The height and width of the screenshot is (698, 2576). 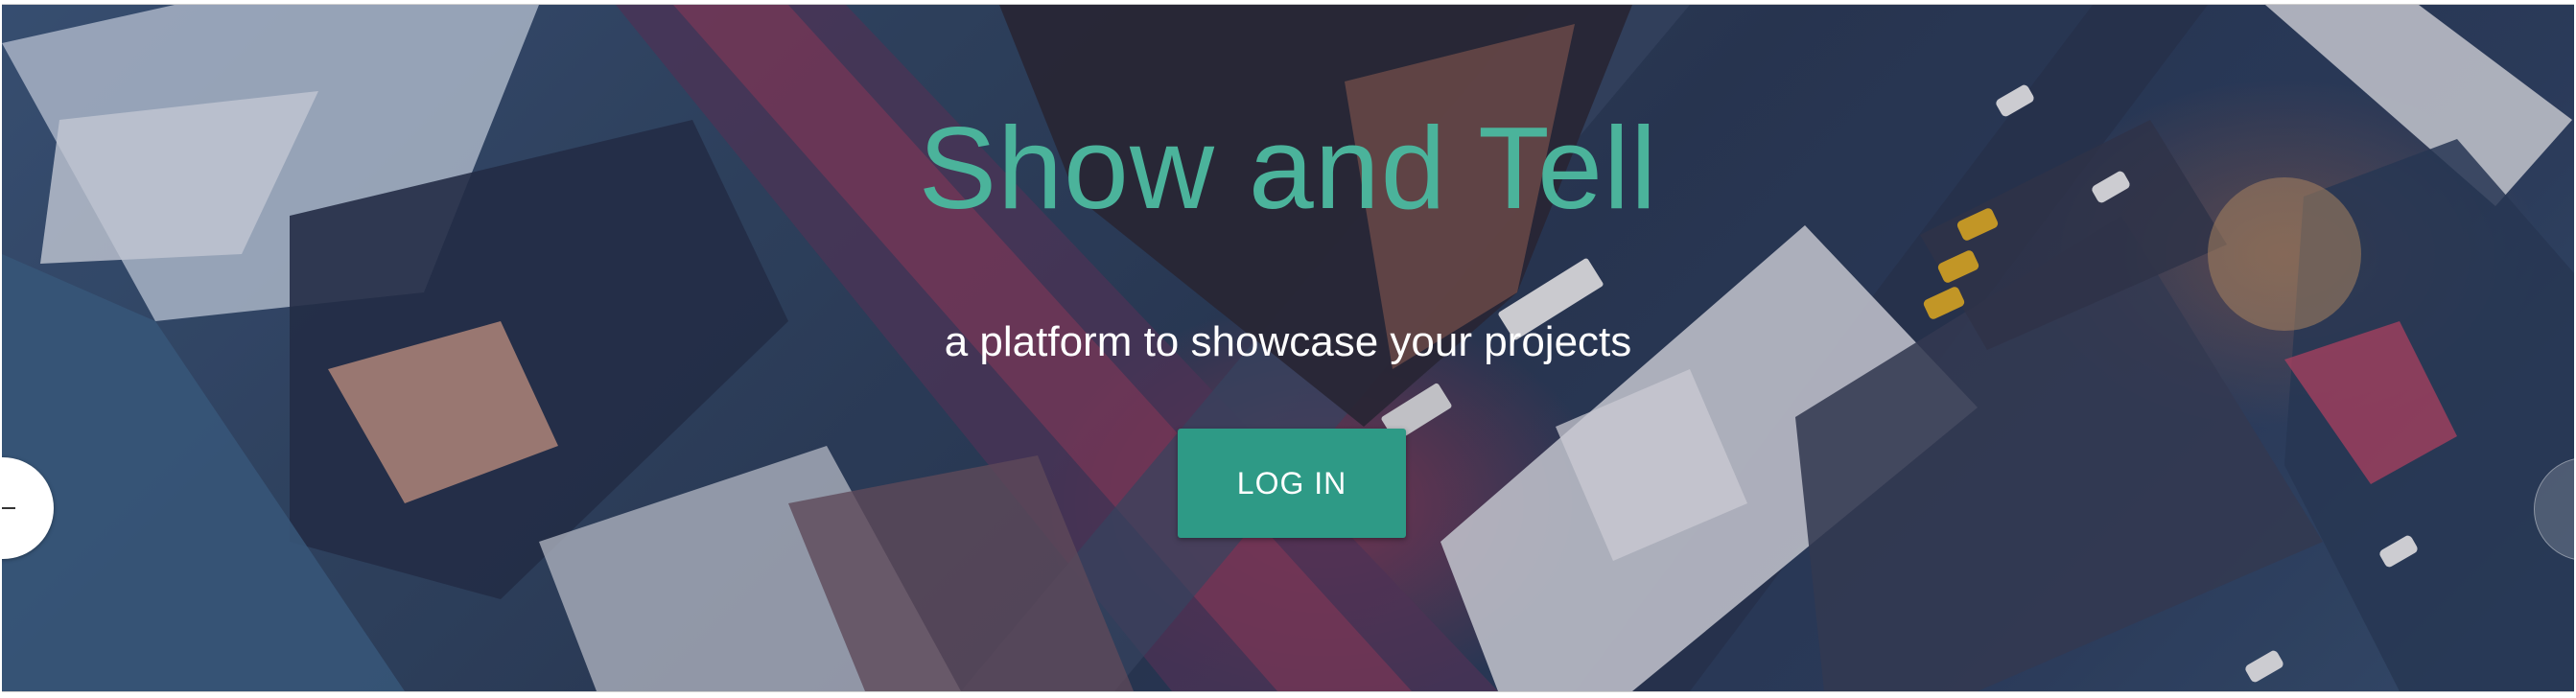 I want to click on arrow-left-icon, so click(x=8, y=508).